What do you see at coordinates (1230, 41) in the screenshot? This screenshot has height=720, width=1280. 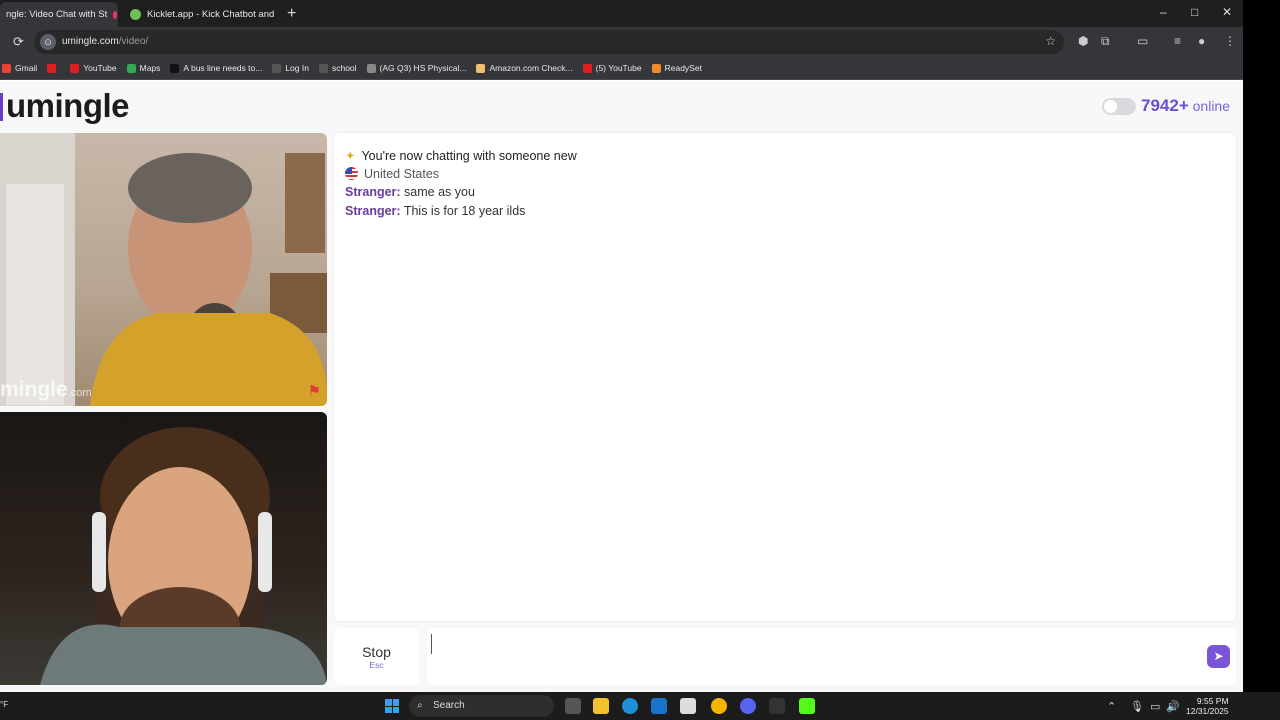 I see `menu-kebab-icon: ⋮` at bounding box center [1230, 41].